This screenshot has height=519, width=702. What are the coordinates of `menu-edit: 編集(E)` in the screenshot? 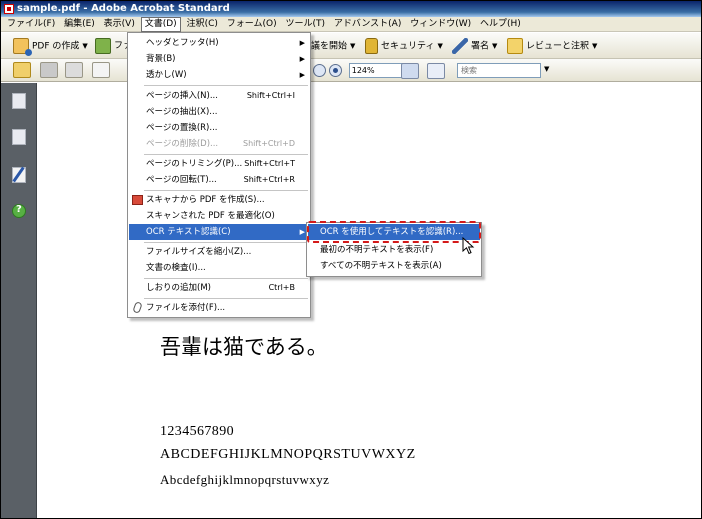 It's located at (79, 24).